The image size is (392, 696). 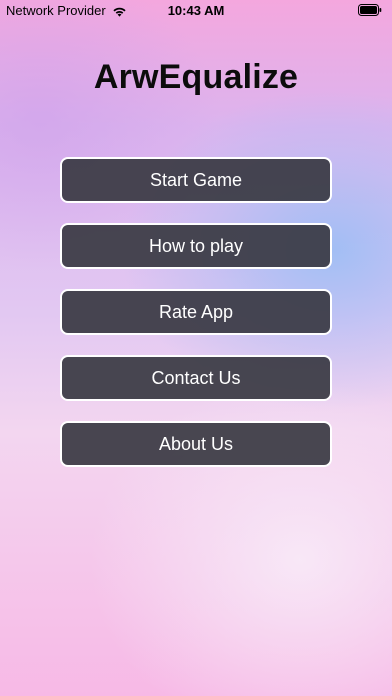 I want to click on how-to-play-button: How to play, so click(x=196, y=246).